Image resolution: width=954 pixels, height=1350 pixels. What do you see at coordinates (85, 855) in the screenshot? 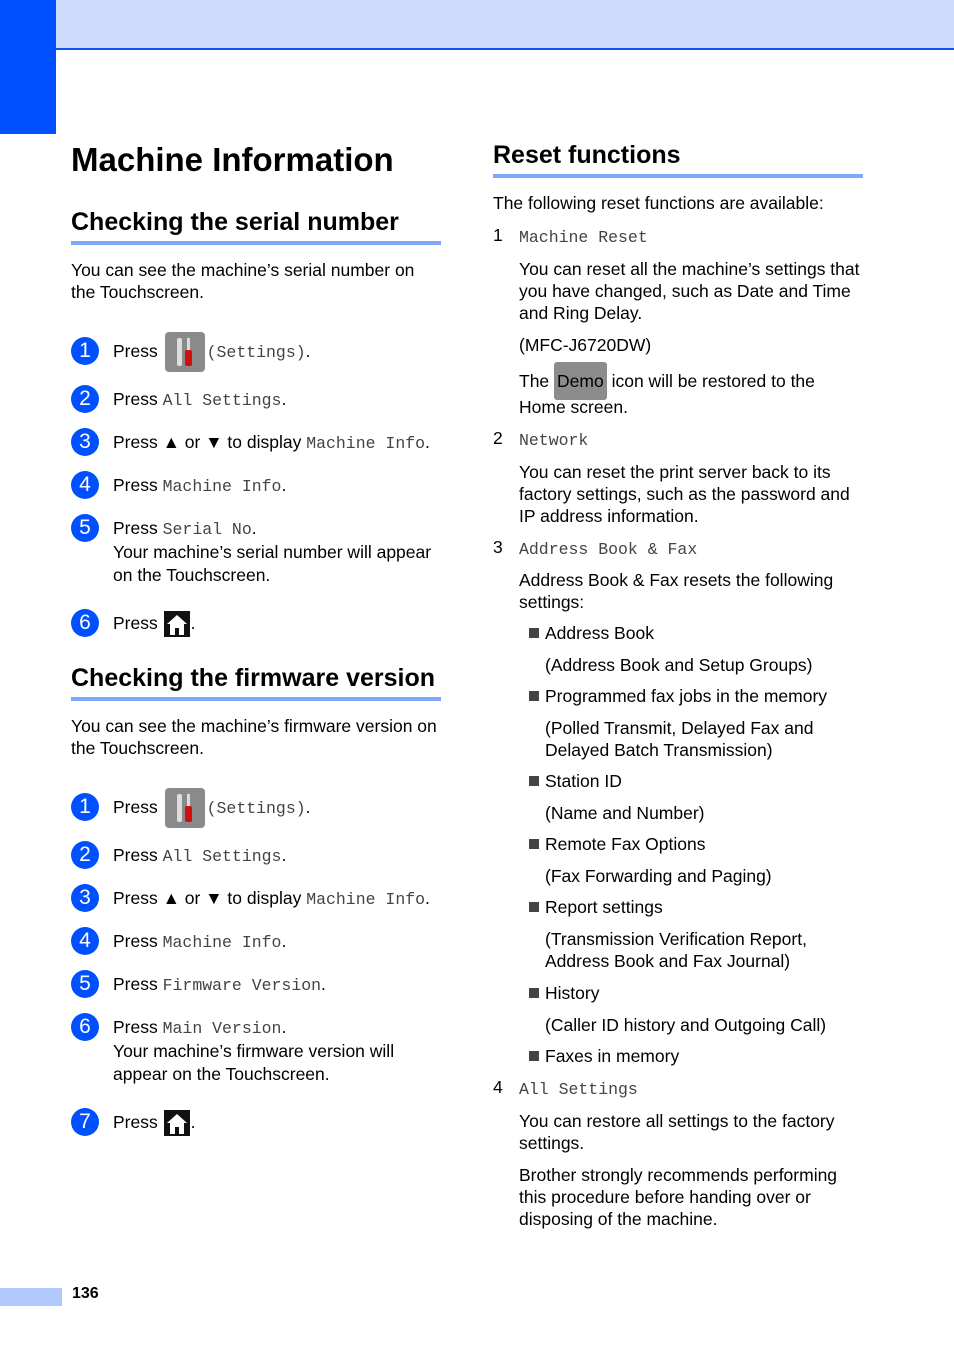
I see `step-number: 2` at bounding box center [85, 855].